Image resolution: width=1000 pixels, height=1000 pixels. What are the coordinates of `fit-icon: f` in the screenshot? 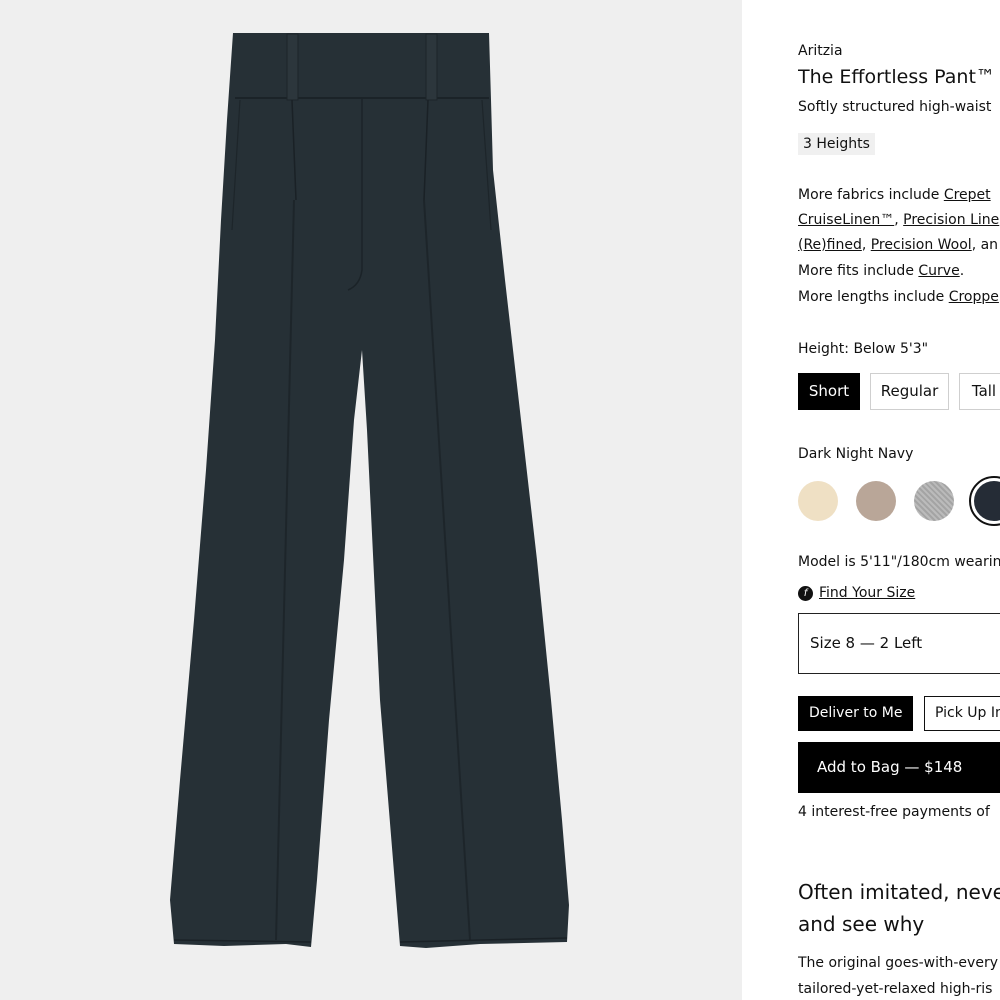 It's located at (805, 593).